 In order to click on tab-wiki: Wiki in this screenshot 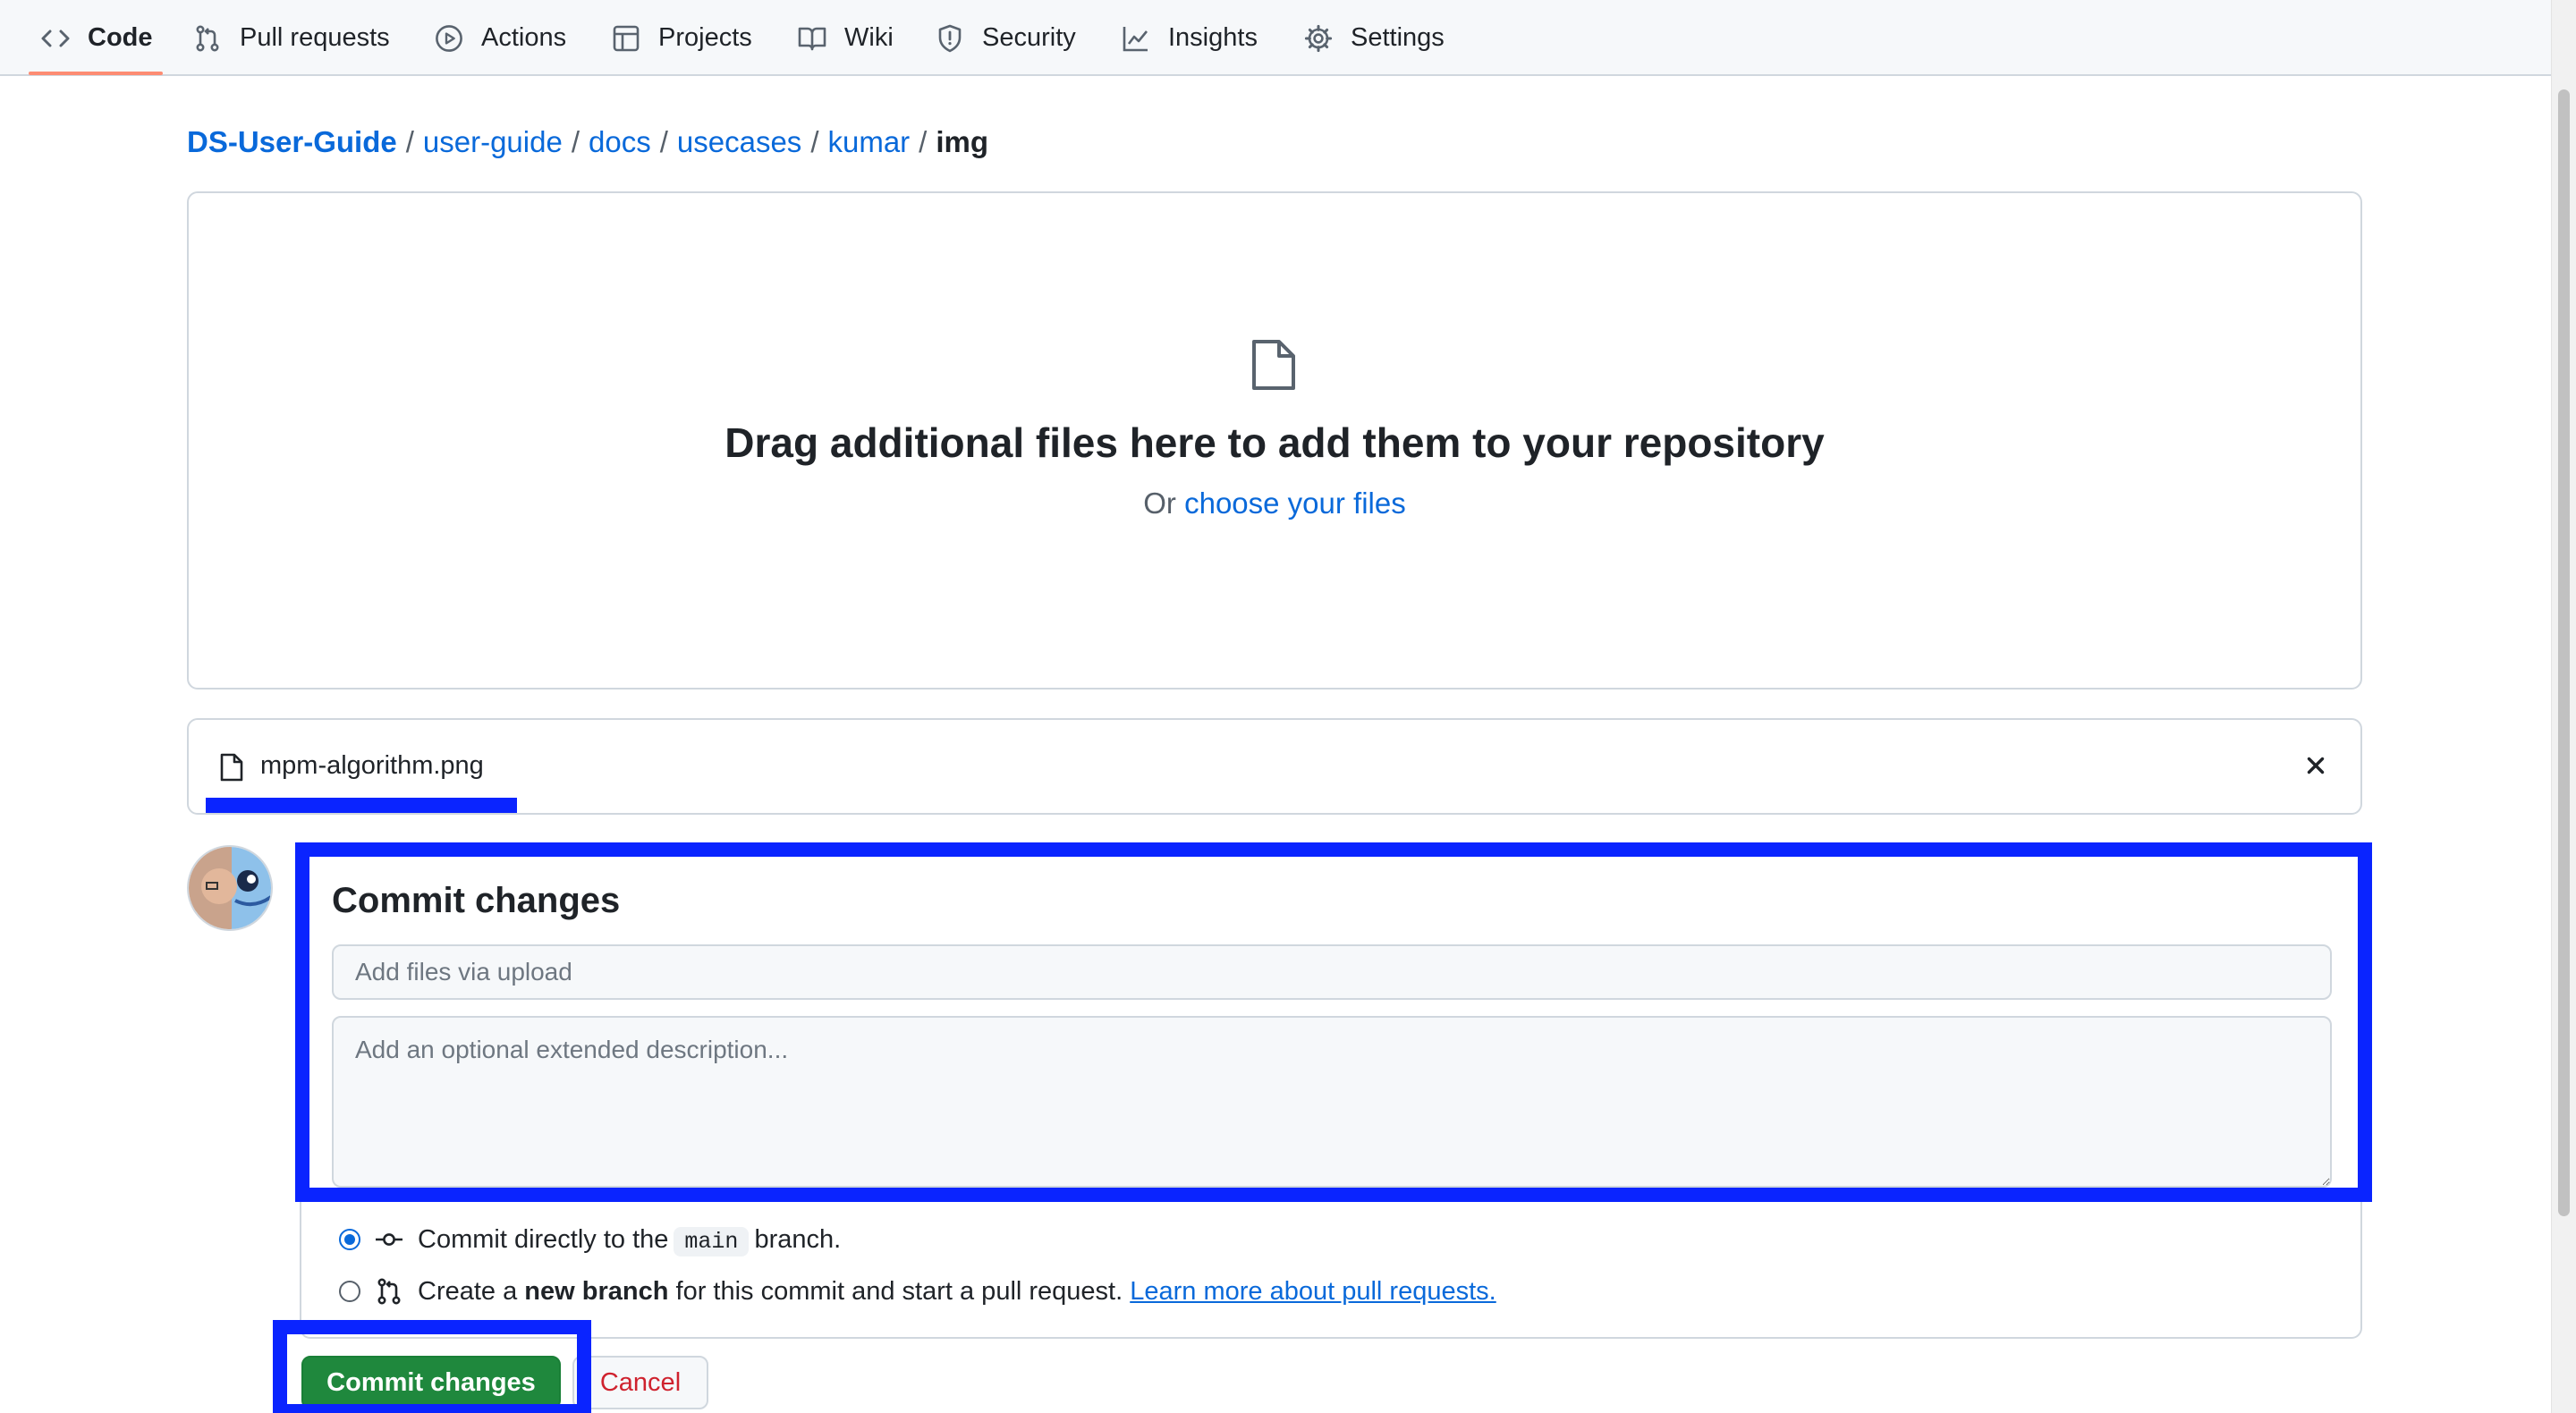, I will do `click(846, 38)`.